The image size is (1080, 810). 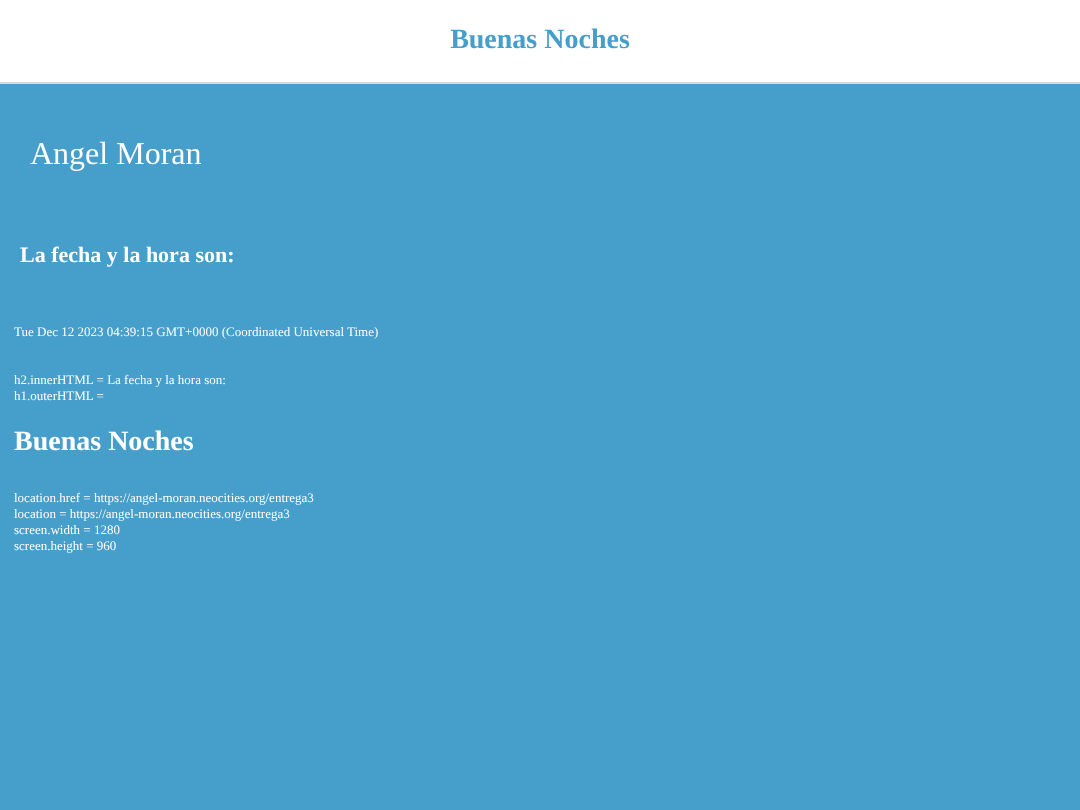 I want to click on heading: Buenas Noches, so click(x=104, y=443).